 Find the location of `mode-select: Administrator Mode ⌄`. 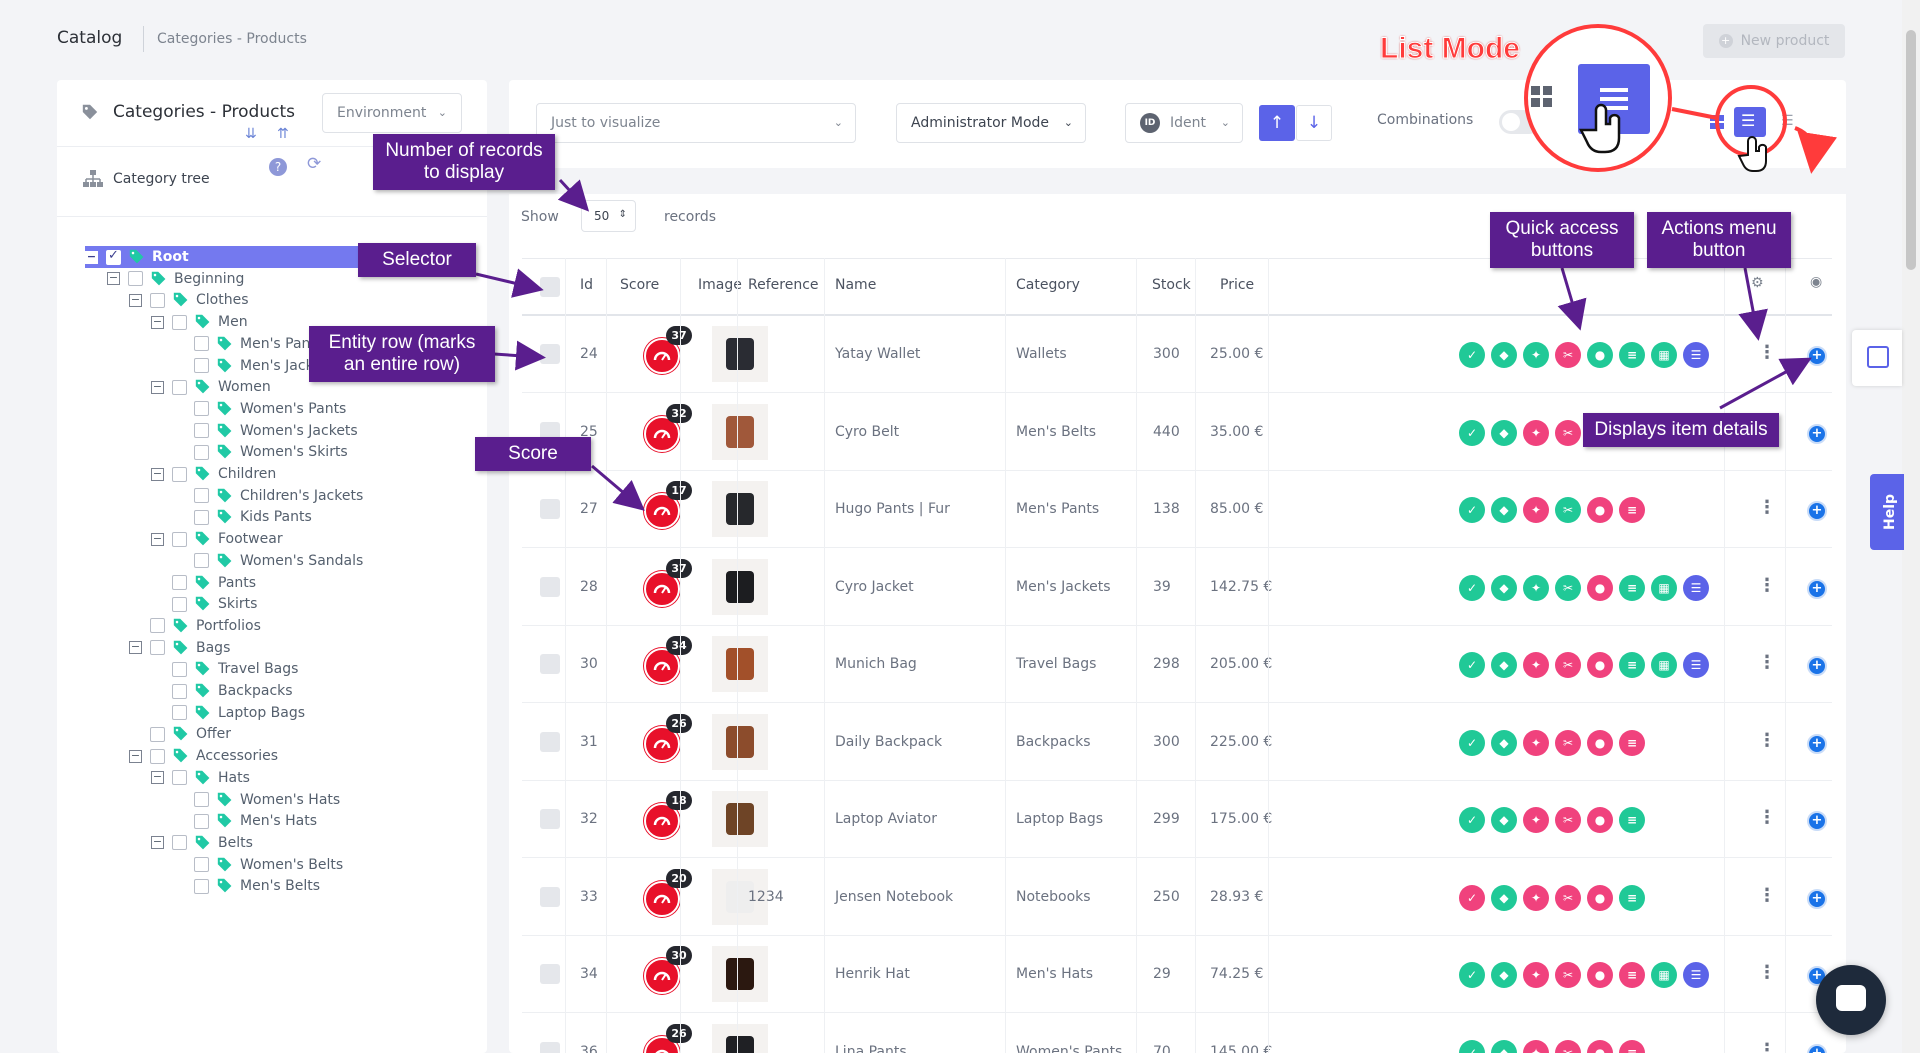

mode-select: Administrator Mode ⌄ is located at coordinates (991, 123).